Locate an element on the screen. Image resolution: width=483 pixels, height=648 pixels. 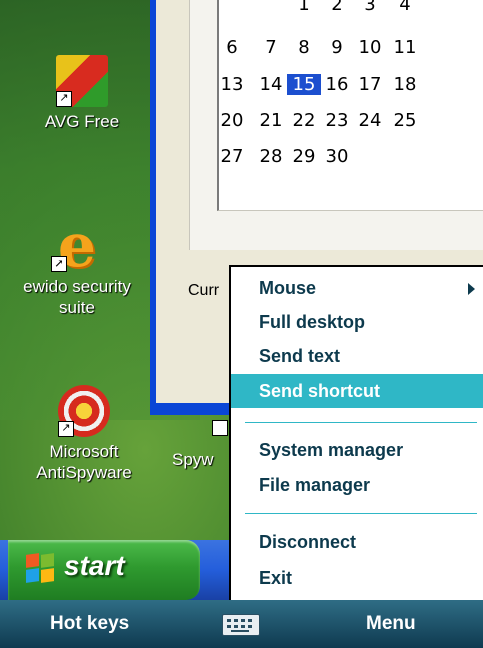
menu-item-file-manager: File manager is located at coordinates (357, 485).